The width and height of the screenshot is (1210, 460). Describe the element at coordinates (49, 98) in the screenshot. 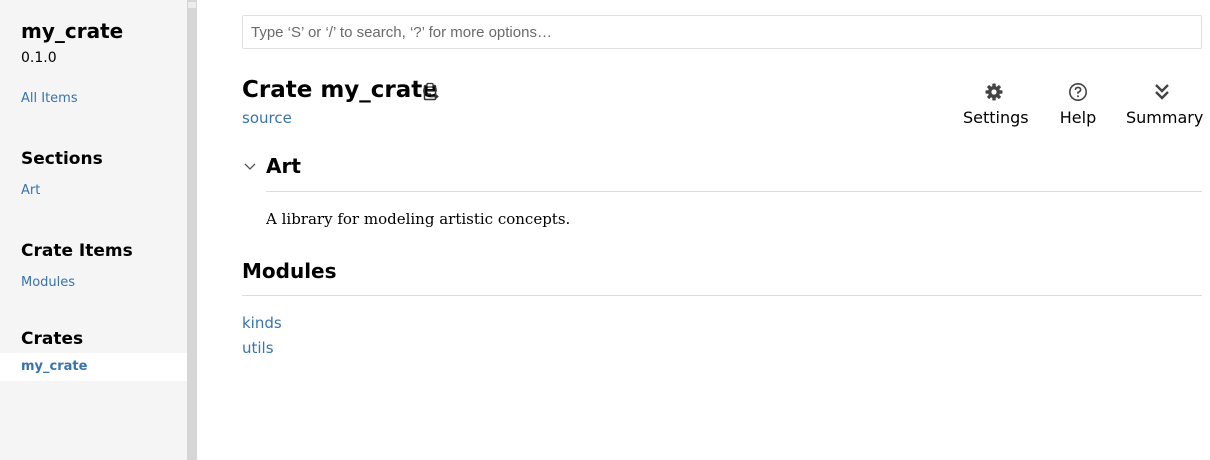

I see `sidebar-all-items-link: All Items` at that location.